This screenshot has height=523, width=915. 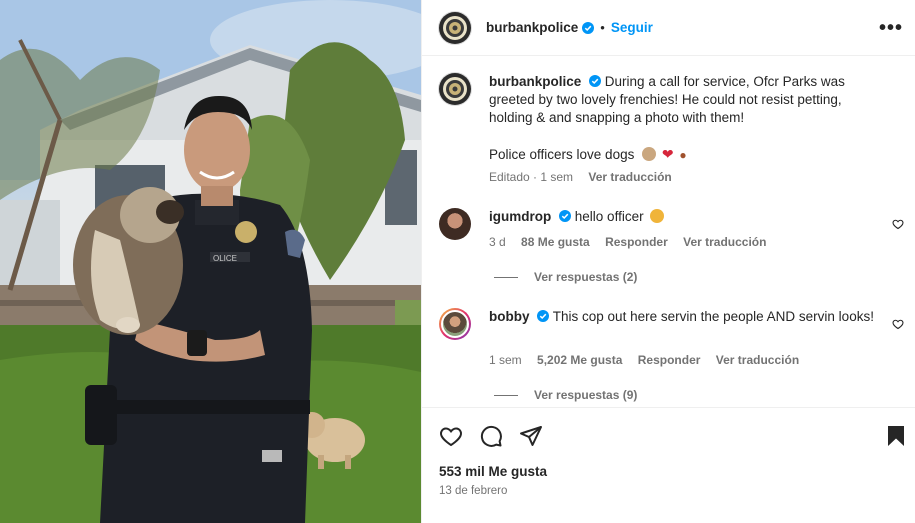 I want to click on post-actions: 553 mil Me gusta 13 de febrero, so click(x=668, y=465).